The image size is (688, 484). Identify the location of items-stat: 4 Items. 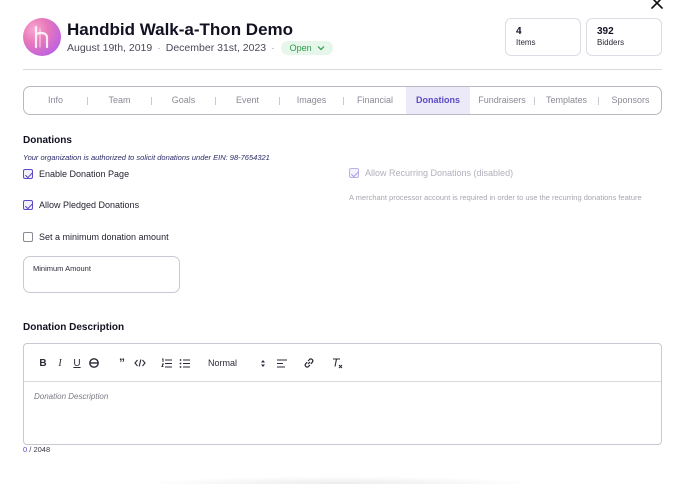
(543, 37).